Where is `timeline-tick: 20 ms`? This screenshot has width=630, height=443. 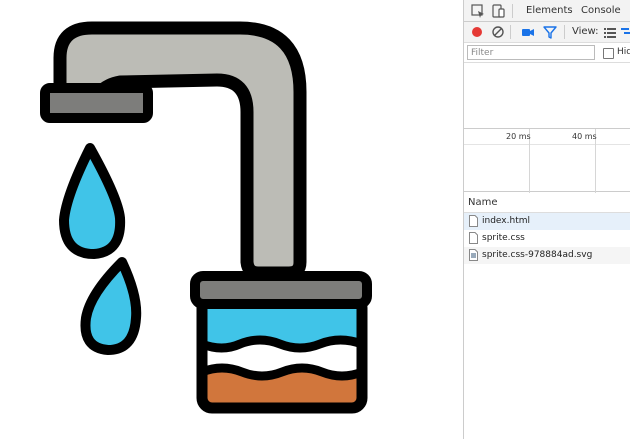 timeline-tick: 20 ms is located at coordinates (518, 136).